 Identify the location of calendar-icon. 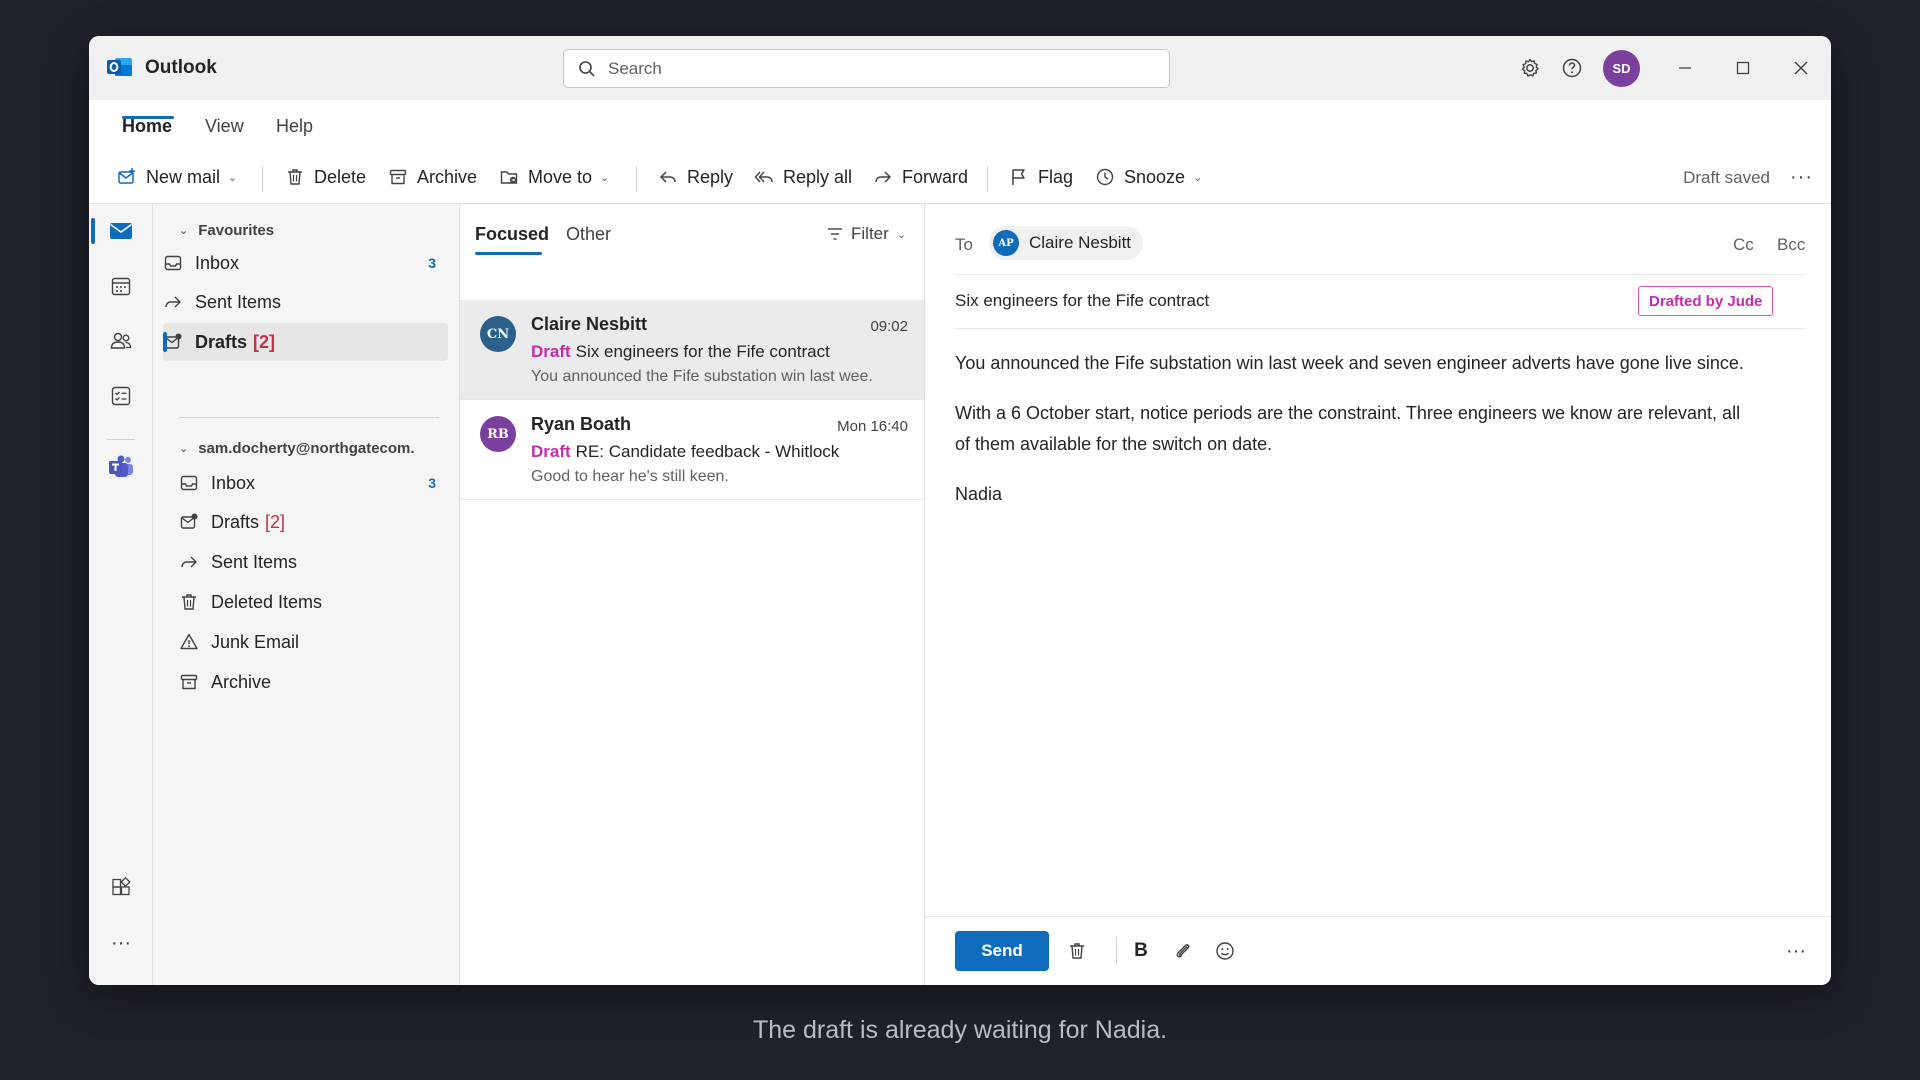
(121, 286).